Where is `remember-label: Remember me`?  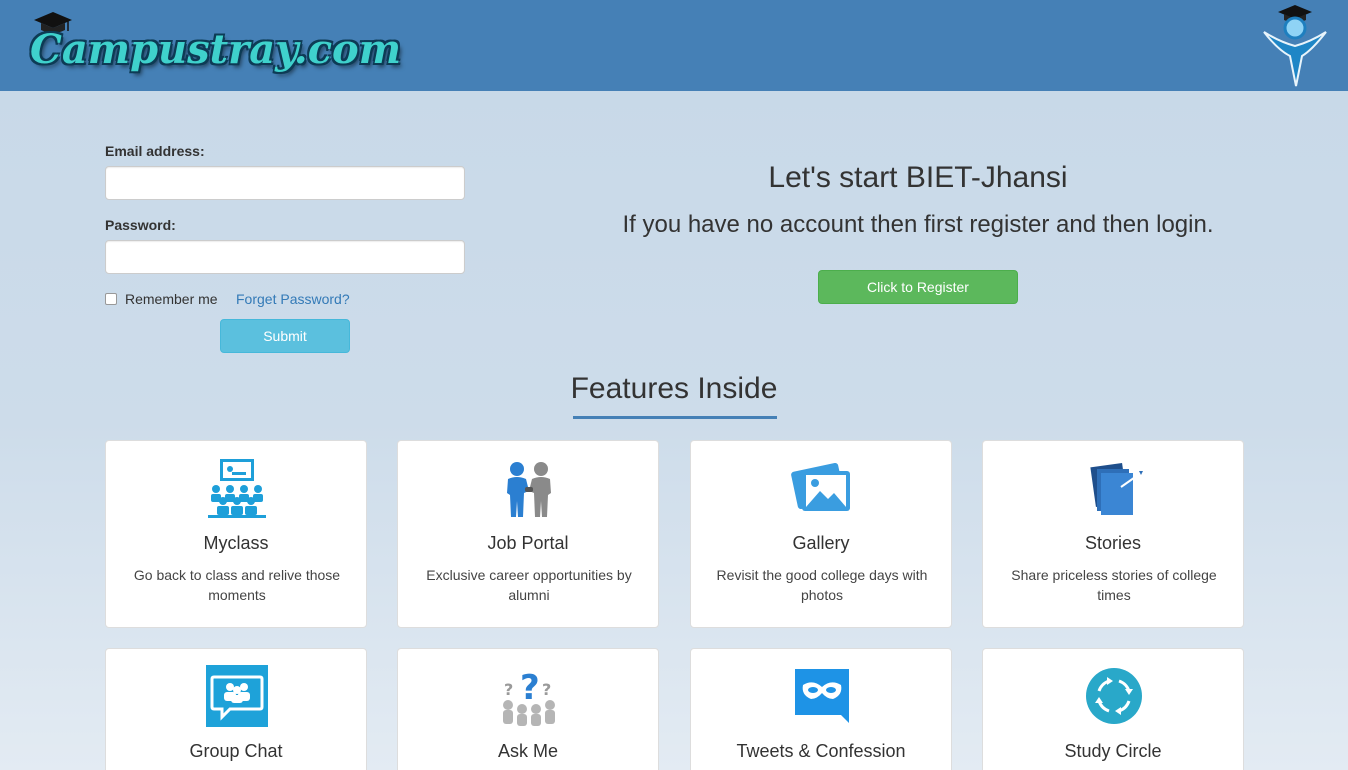 remember-label: Remember me is located at coordinates (171, 299).